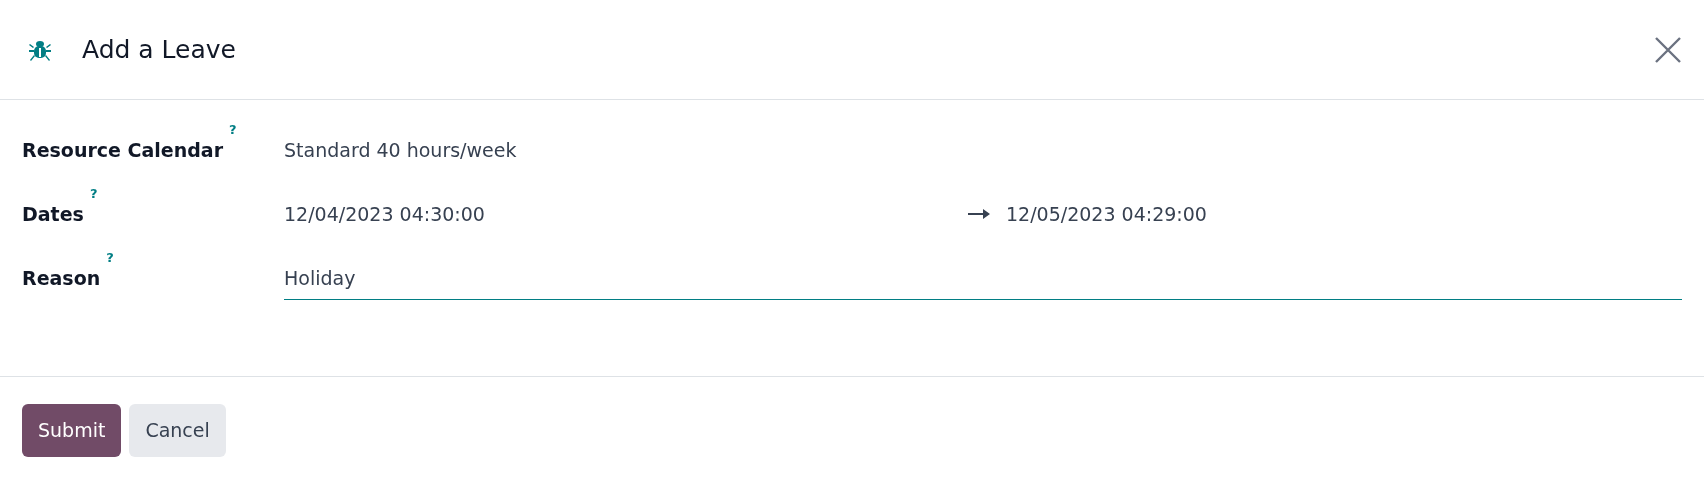  Describe the element at coordinates (1668, 49) in the screenshot. I see `close-icon` at that location.